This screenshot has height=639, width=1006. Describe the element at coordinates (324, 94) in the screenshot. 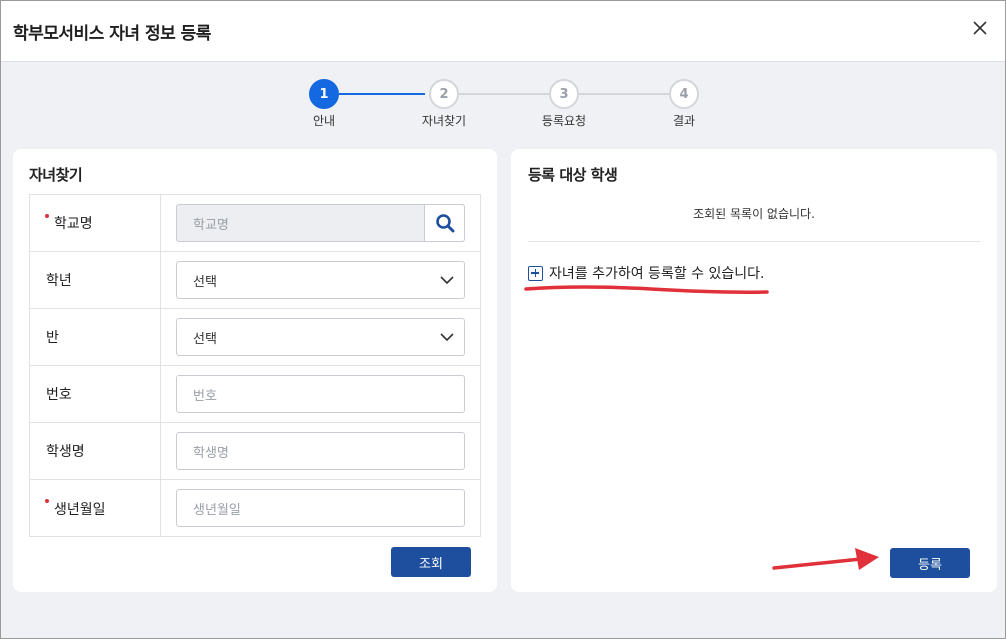

I see `step-1-circle: 1` at that location.